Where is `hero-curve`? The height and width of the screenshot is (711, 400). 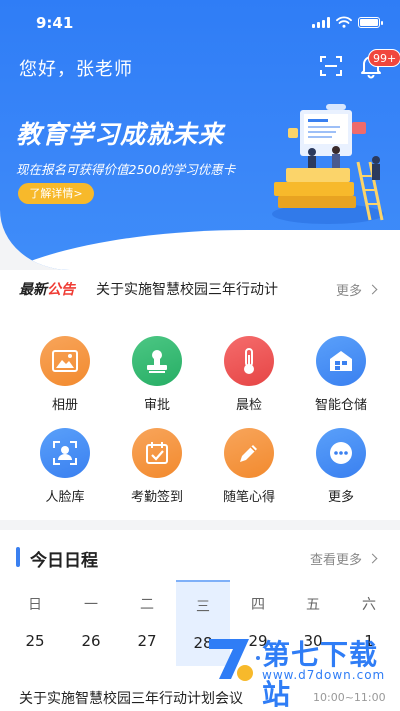
hero-curve is located at coordinates (200, 250).